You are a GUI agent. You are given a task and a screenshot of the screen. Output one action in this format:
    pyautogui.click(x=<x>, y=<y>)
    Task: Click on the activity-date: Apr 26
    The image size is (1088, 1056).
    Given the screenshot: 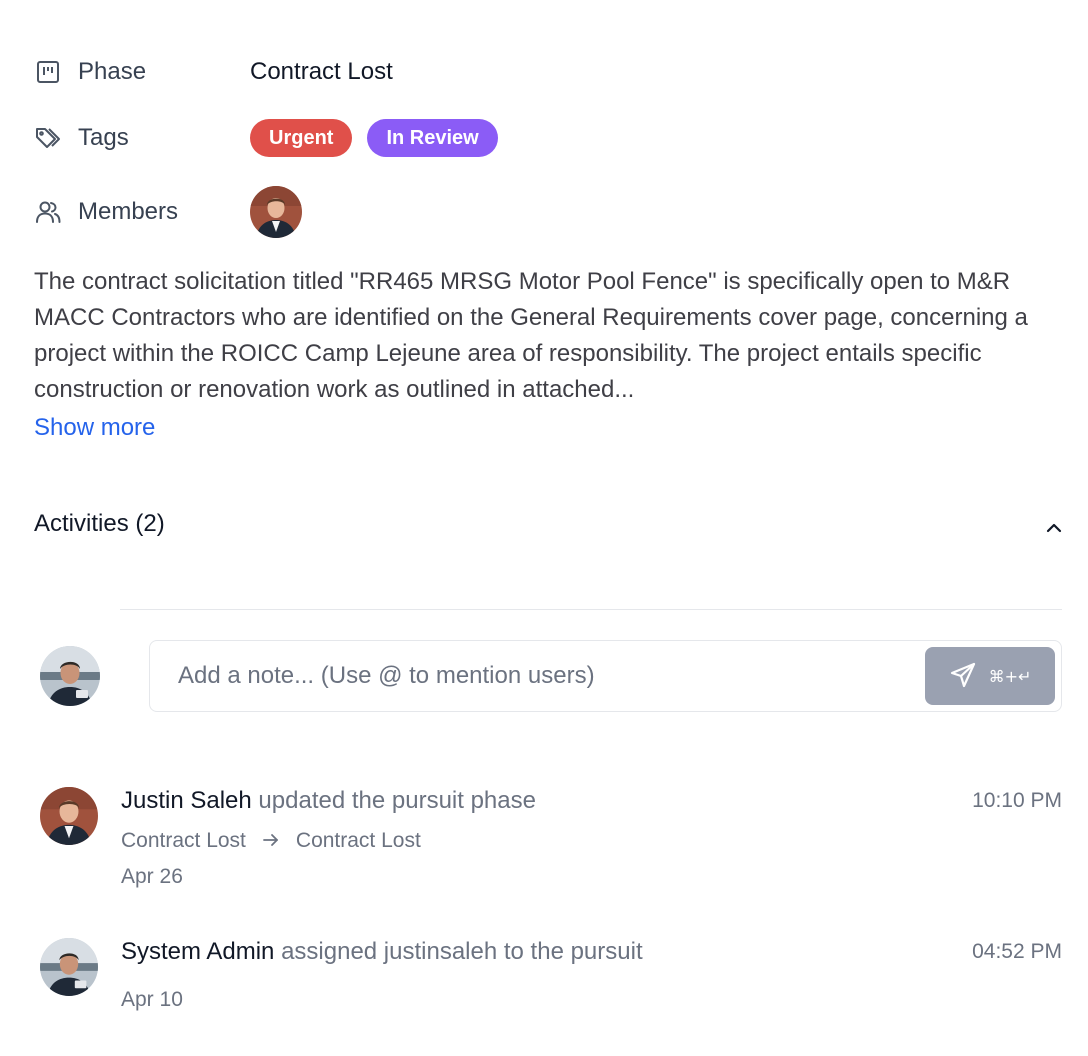 What is the action you would take?
    pyautogui.click(x=152, y=876)
    